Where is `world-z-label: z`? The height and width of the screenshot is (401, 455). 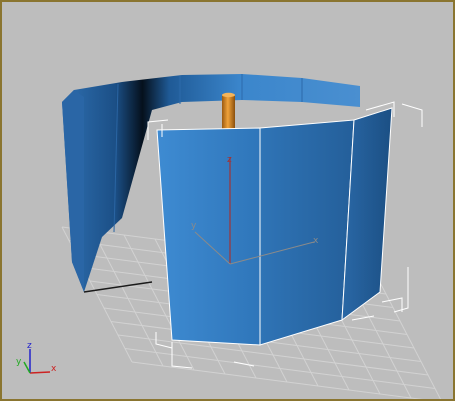
world-z-label: z is located at coordinates (29, 346).